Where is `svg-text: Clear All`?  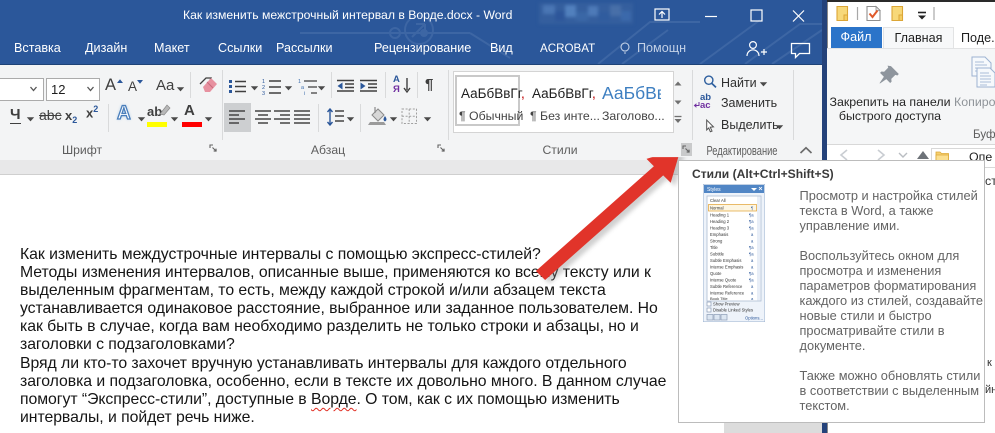 svg-text: Clear All is located at coordinates (718, 200).